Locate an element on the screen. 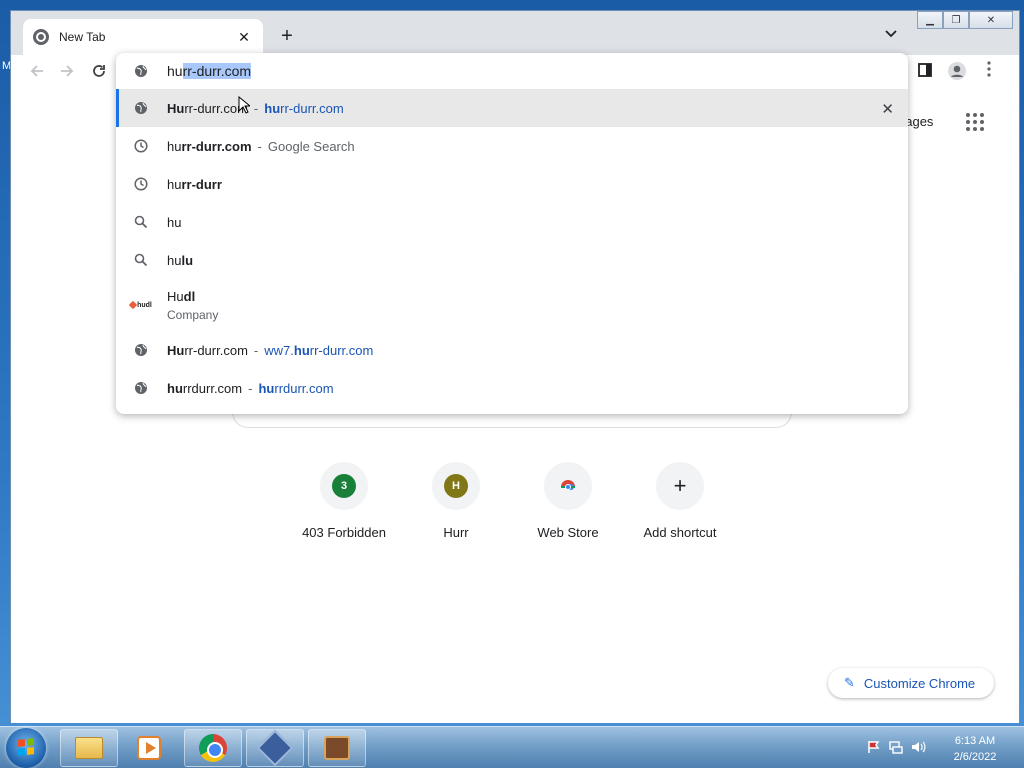 The image size is (1024, 768). suggestion-suffix: Google Search is located at coordinates (311, 146).